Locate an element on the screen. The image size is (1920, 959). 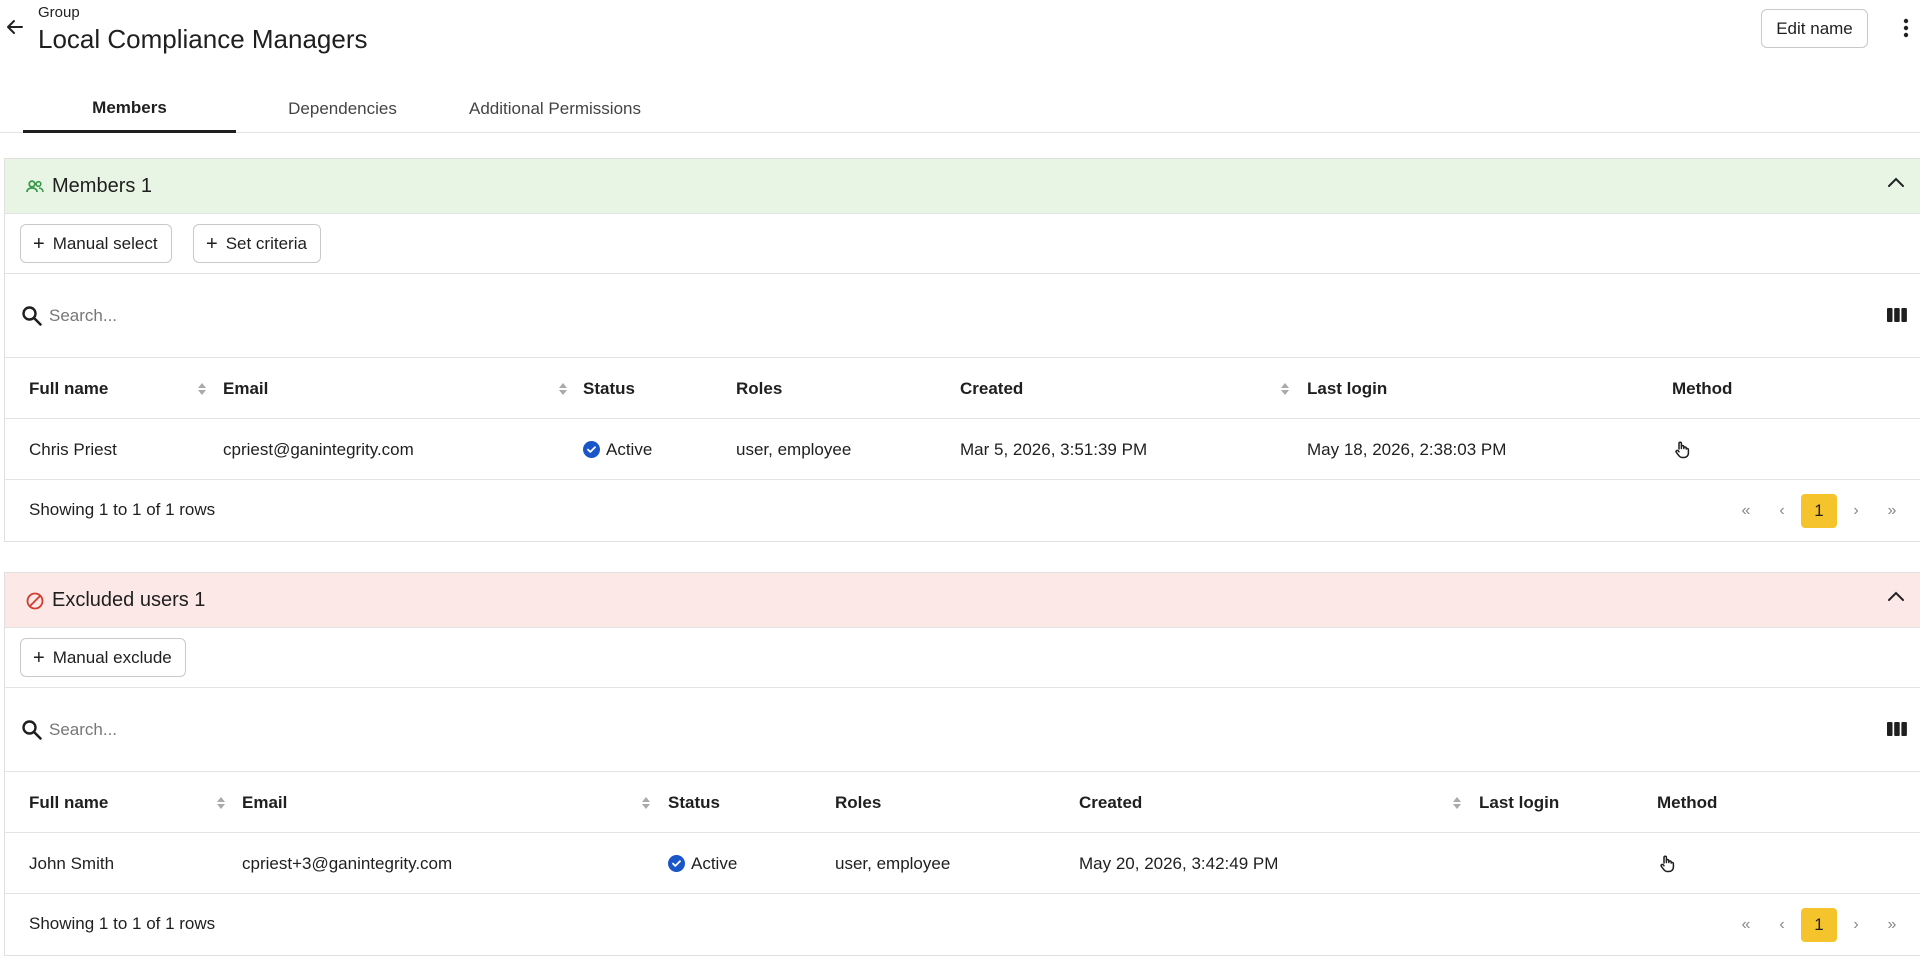
cell-full-name: Chris Priest is located at coordinates (73, 449).